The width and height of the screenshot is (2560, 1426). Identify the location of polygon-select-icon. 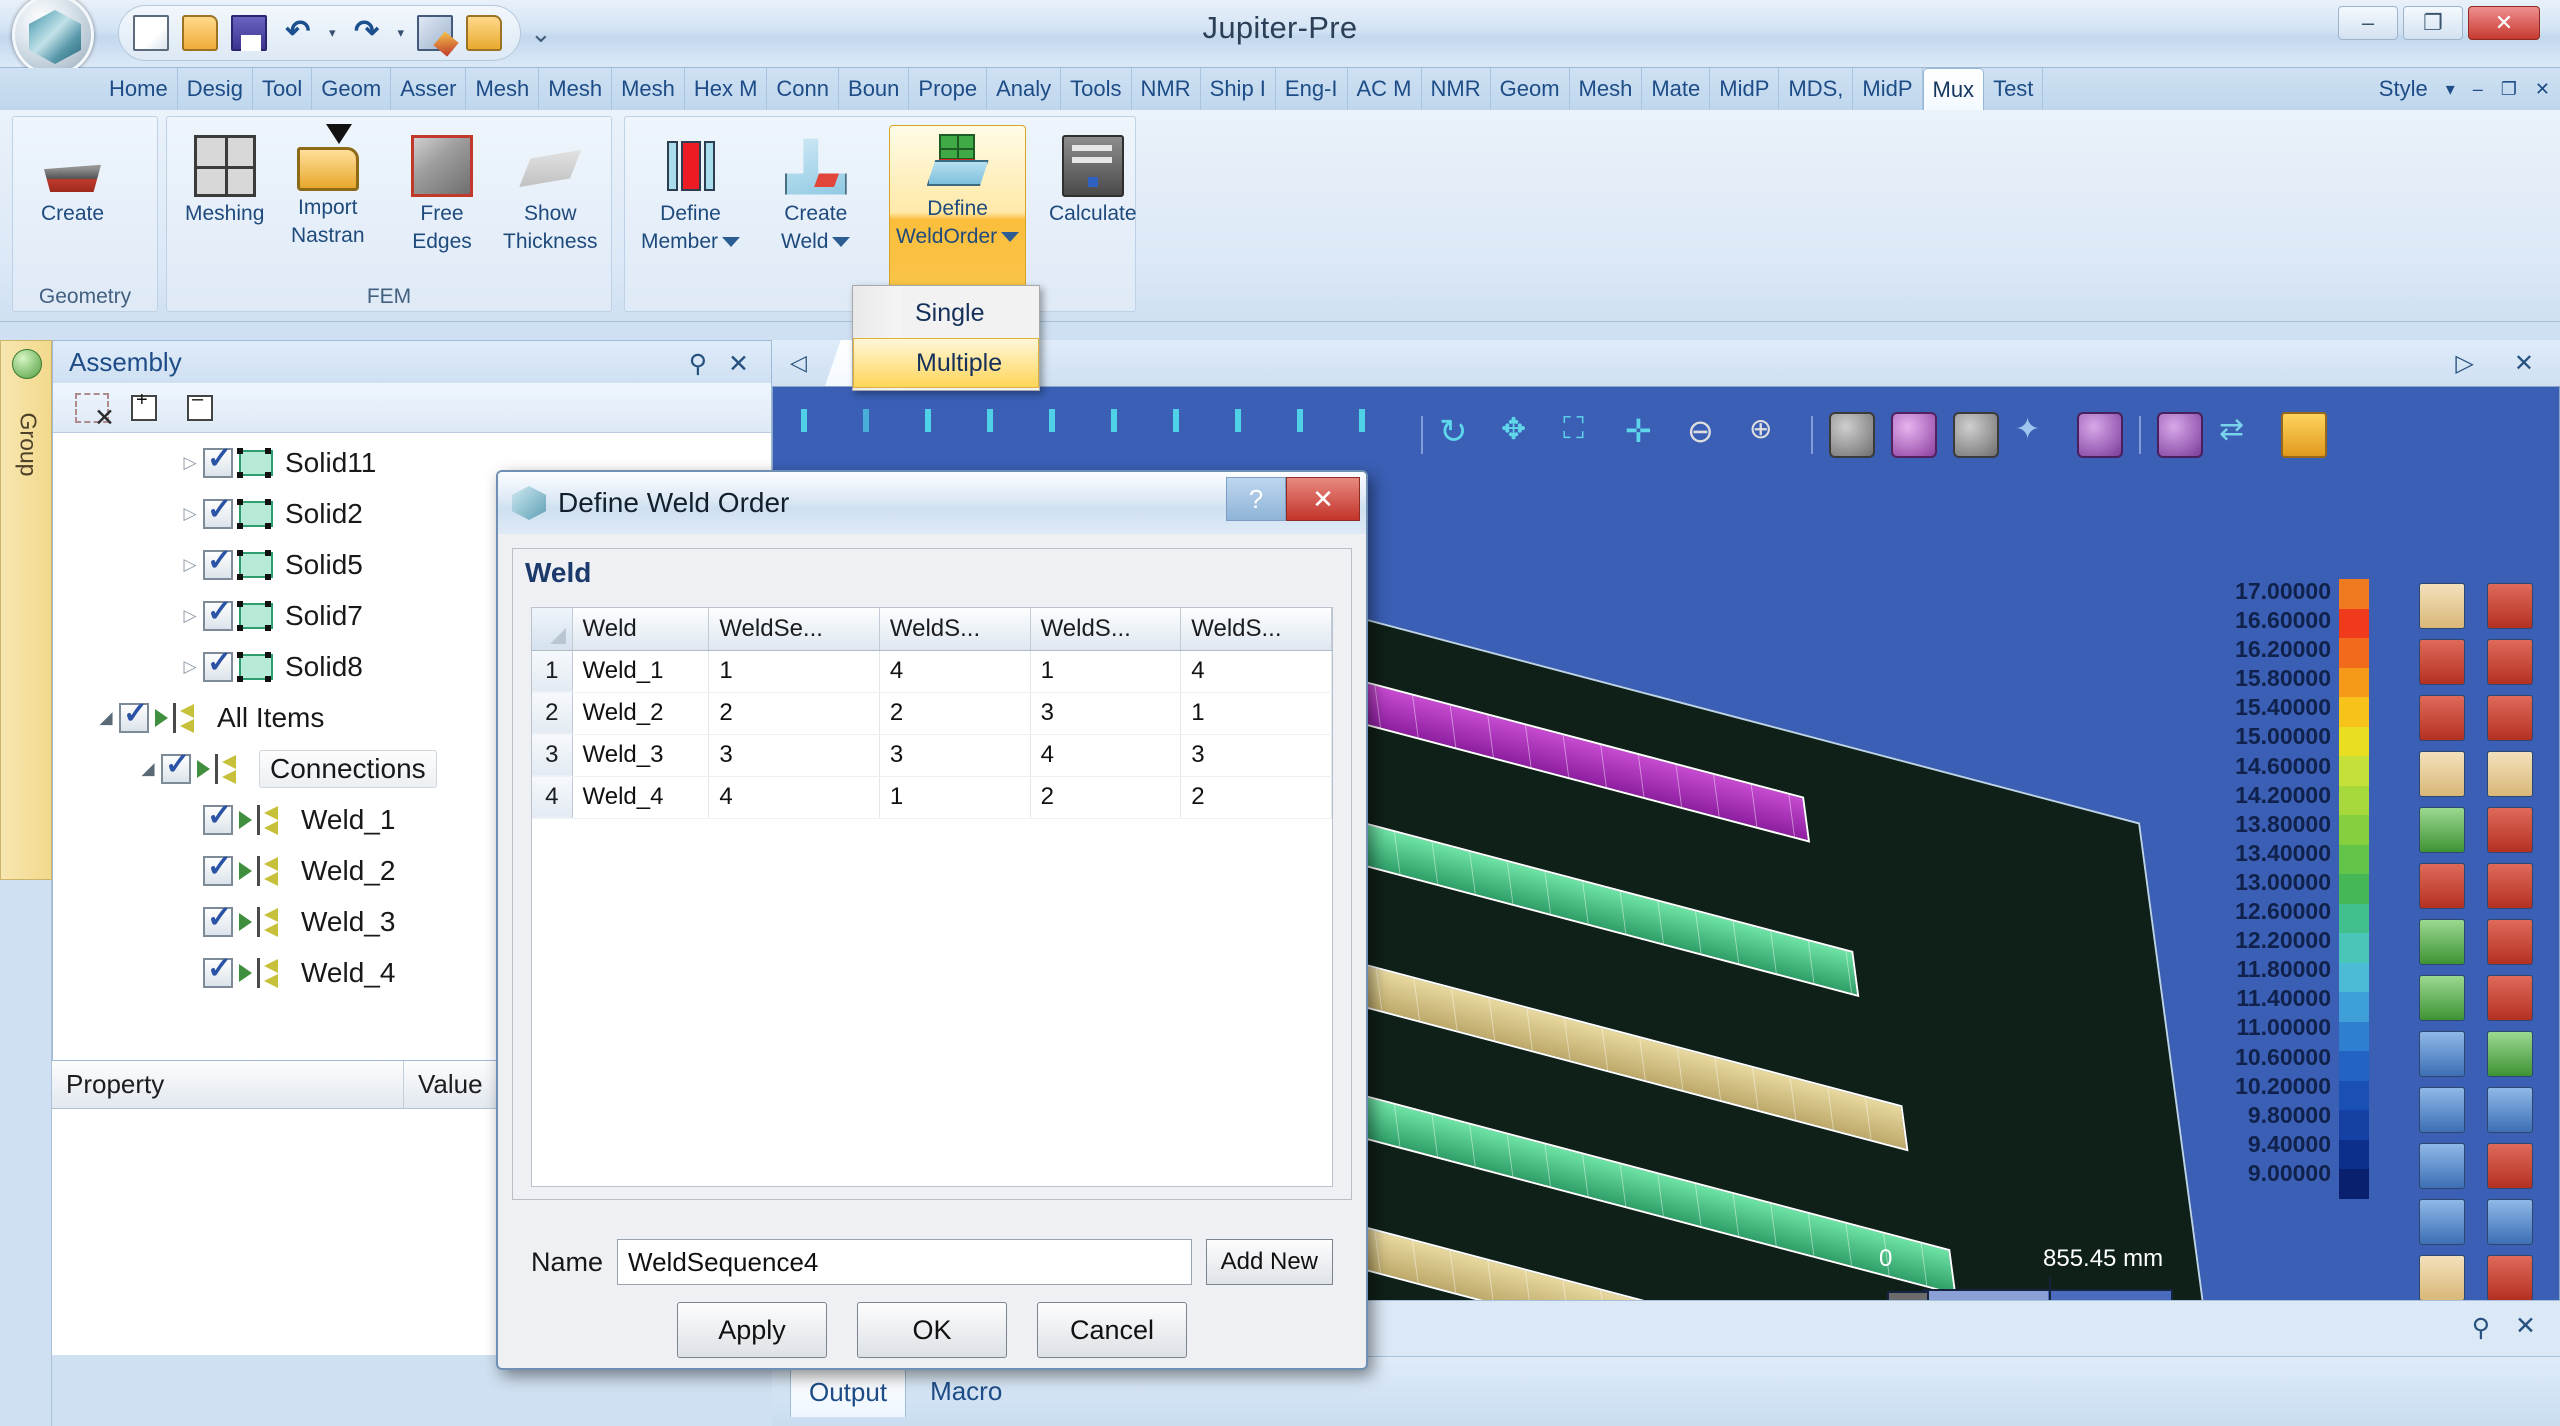
(2442, 718).